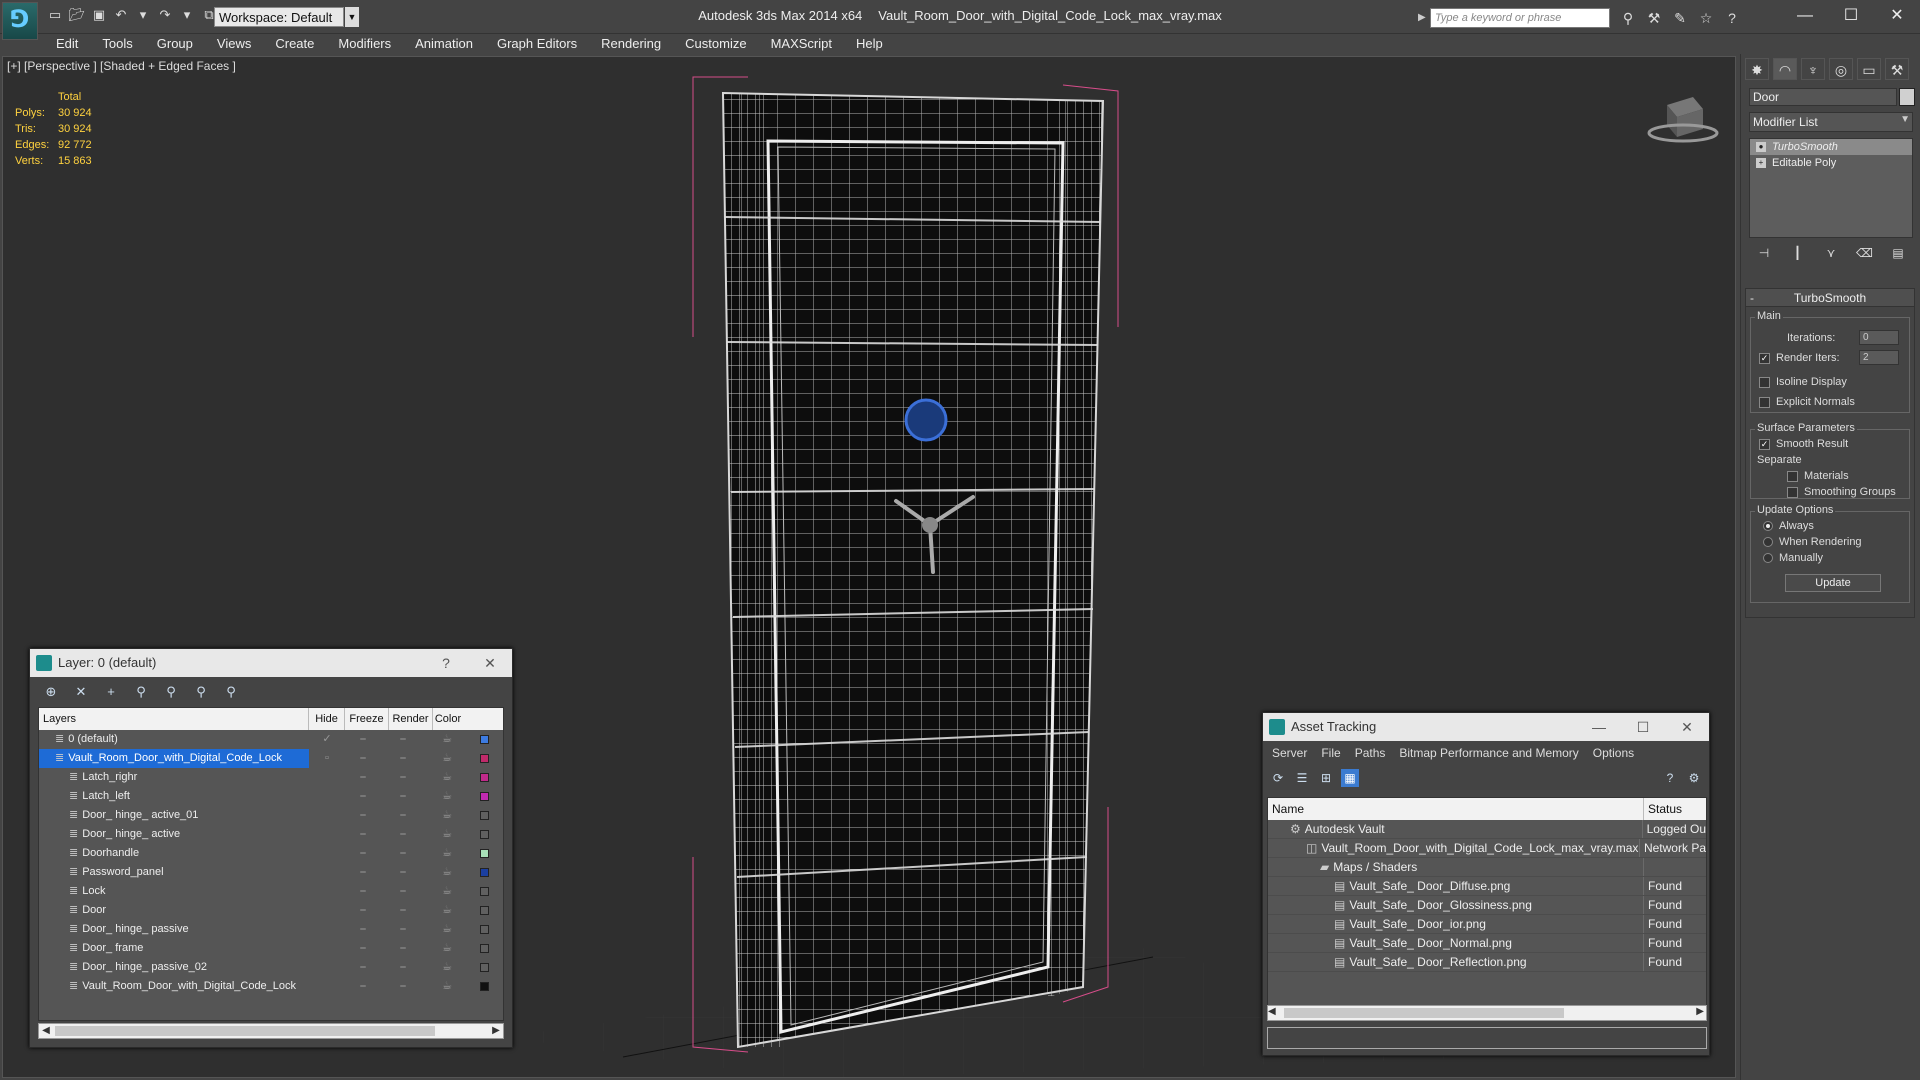 This screenshot has width=1920, height=1080. What do you see at coordinates (1764, 358) in the screenshot?
I see `render-iters-checkbox: ✓` at bounding box center [1764, 358].